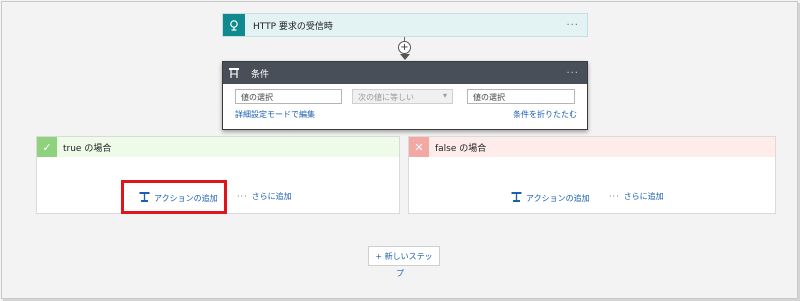  What do you see at coordinates (218, 147) in the screenshot?
I see `true-branch-header: ✓ true の場合` at bounding box center [218, 147].